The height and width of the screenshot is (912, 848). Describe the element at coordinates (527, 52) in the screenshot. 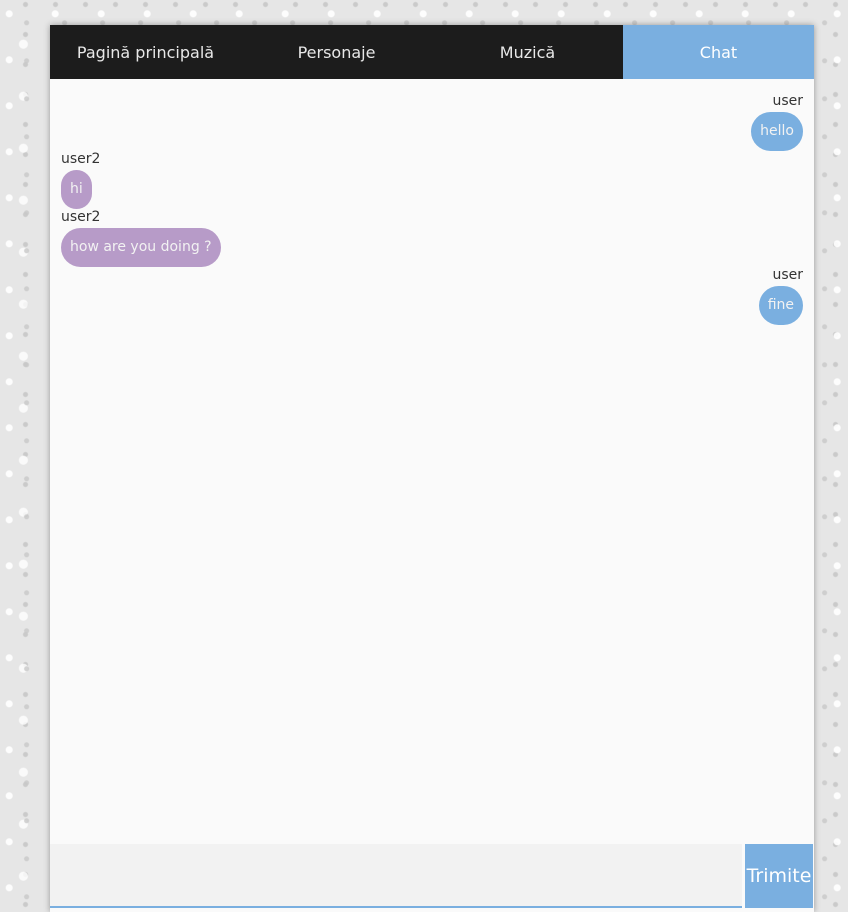

I see `nav-item-music: Muzică` at that location.